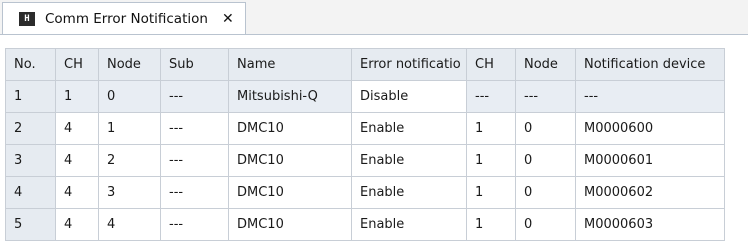 The image size is (748, 252). What do you see at coordinates (228, 19) in the screenshot?
I see `close-icon: ✕` at bounding box center [228, 19].